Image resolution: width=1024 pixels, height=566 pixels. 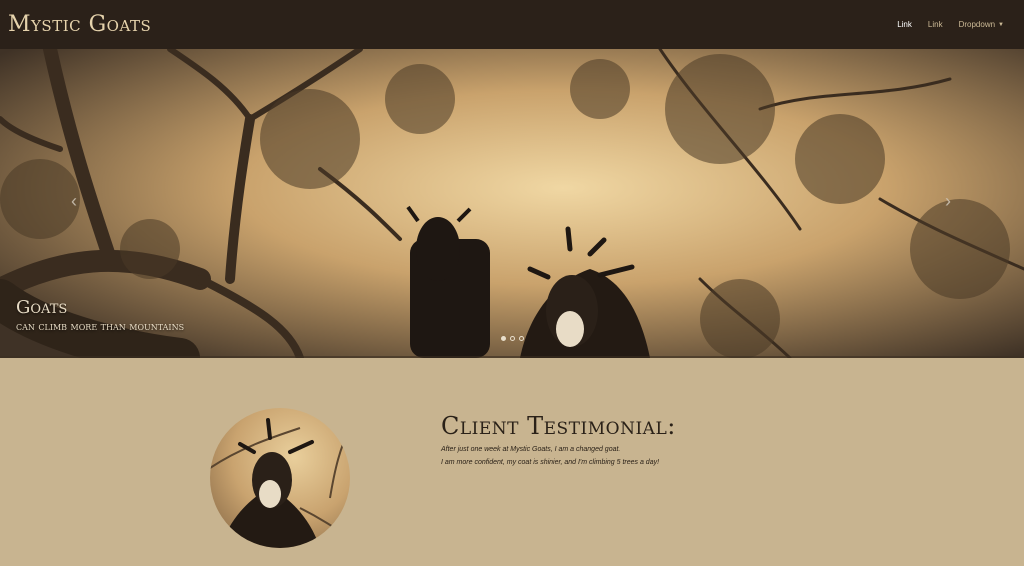 I want to click on goat-avatar, so click(x=280, y=478).